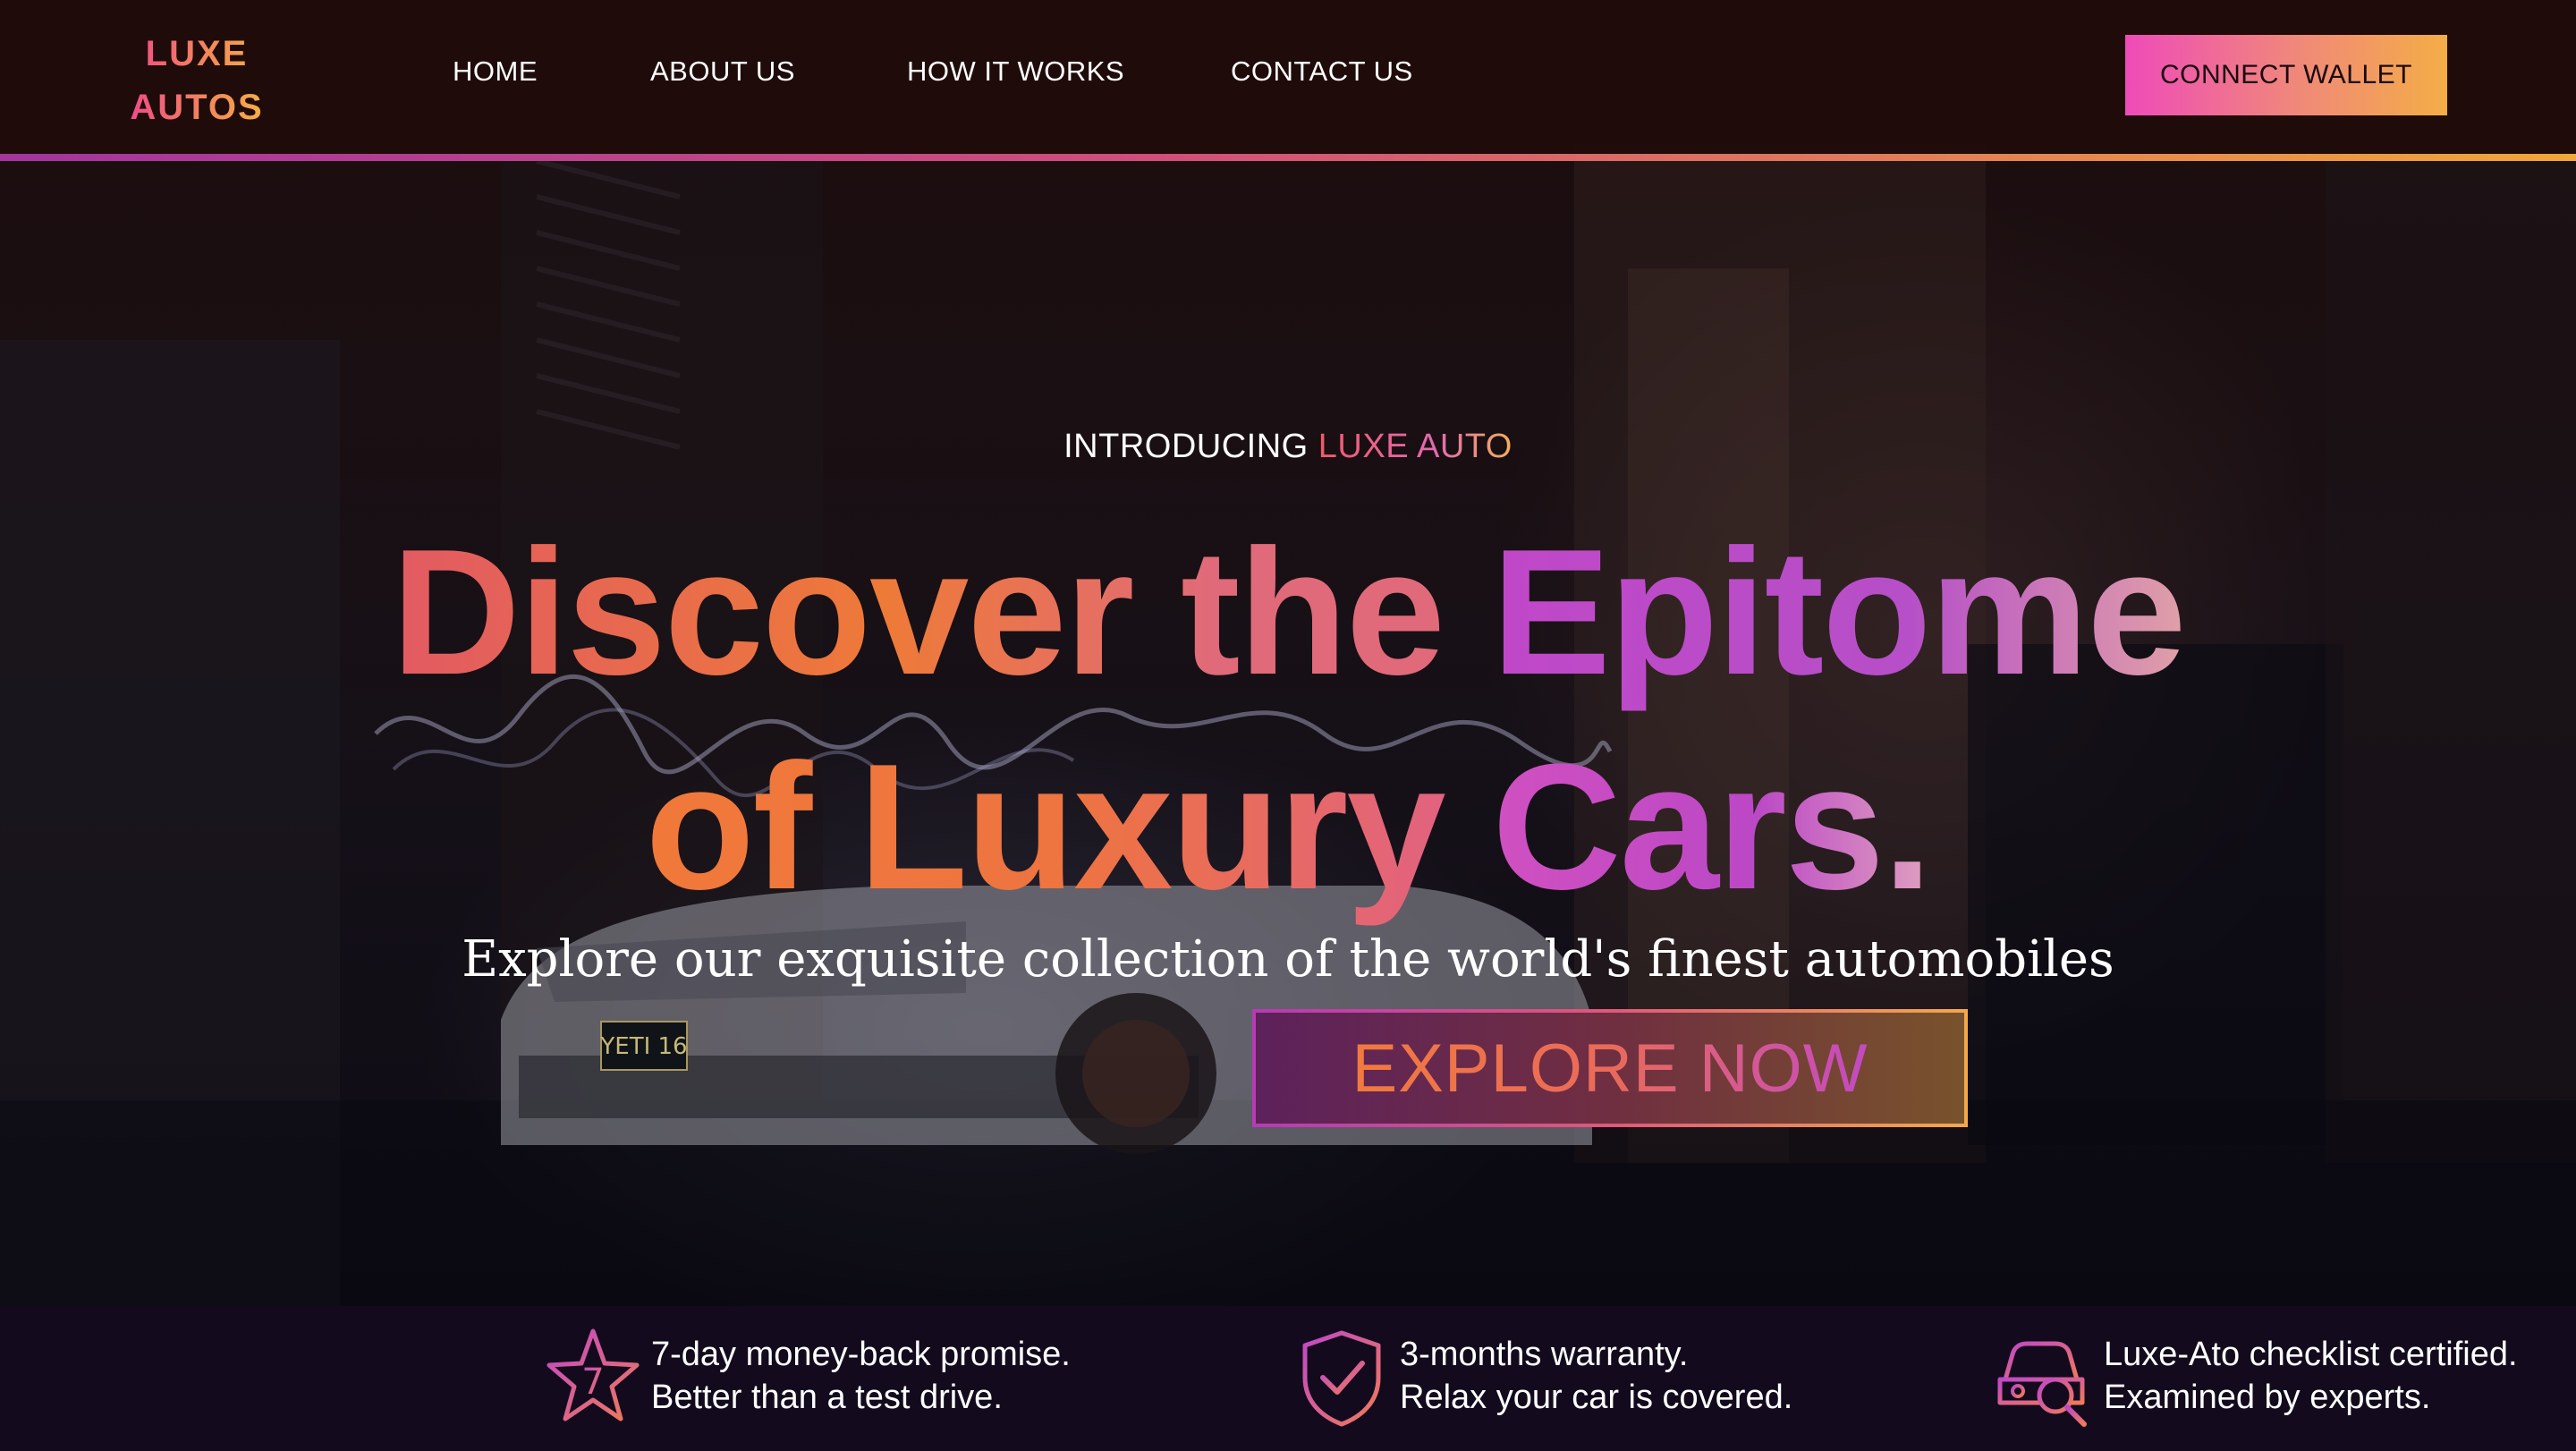 The height and width of the screenshot is (1451, 2576). I want to click on explore-now-button: EXPLORE NOW, so click(1610, 1068).